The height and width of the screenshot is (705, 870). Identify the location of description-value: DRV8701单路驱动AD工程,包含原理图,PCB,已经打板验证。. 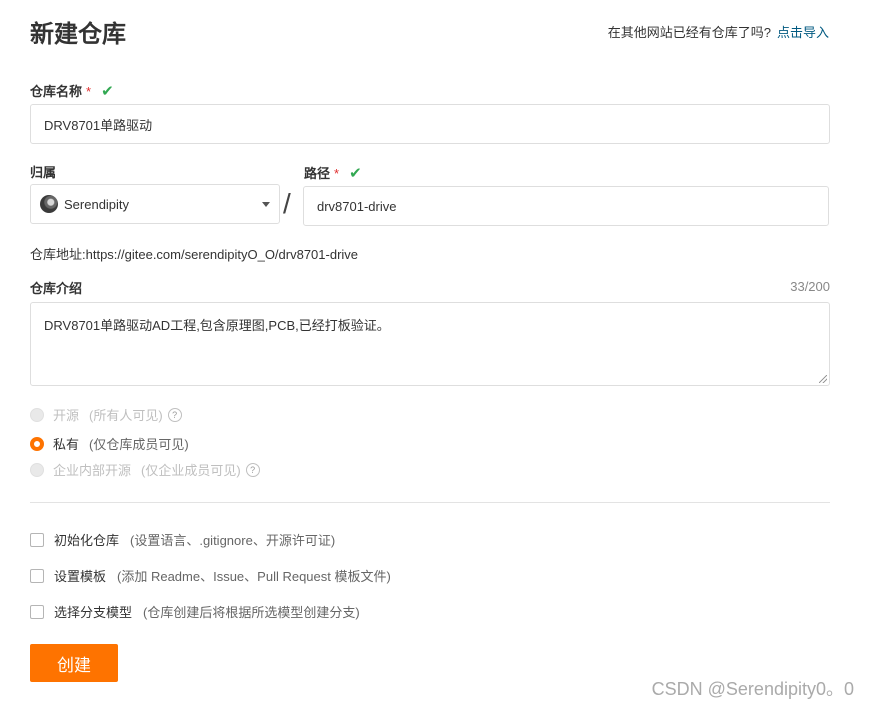
(217, 325).